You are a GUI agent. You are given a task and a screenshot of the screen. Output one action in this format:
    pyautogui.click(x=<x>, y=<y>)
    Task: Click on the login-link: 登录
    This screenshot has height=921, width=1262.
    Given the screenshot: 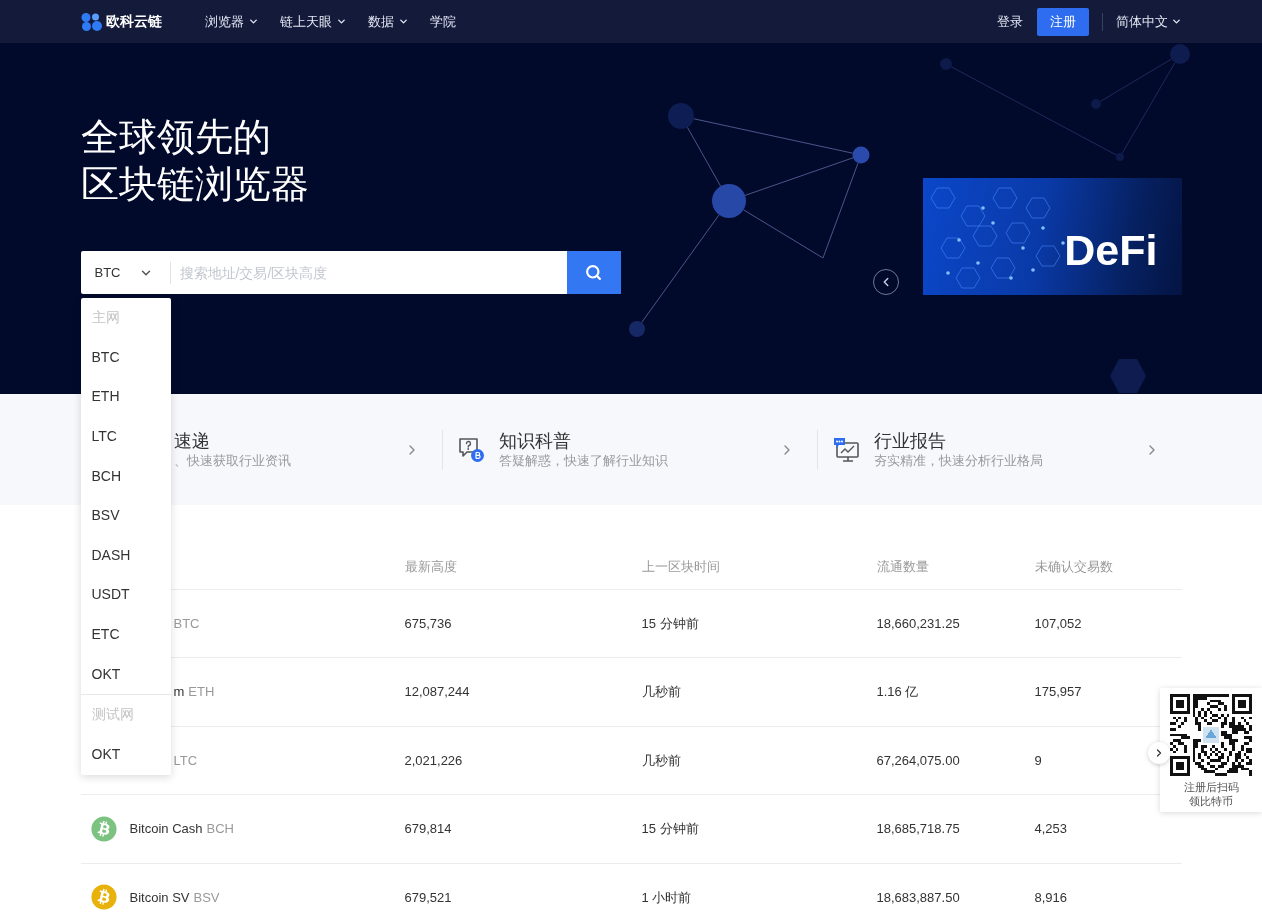 What is the action you would take?
    pyautogui.click(x=1009, y=21)
    